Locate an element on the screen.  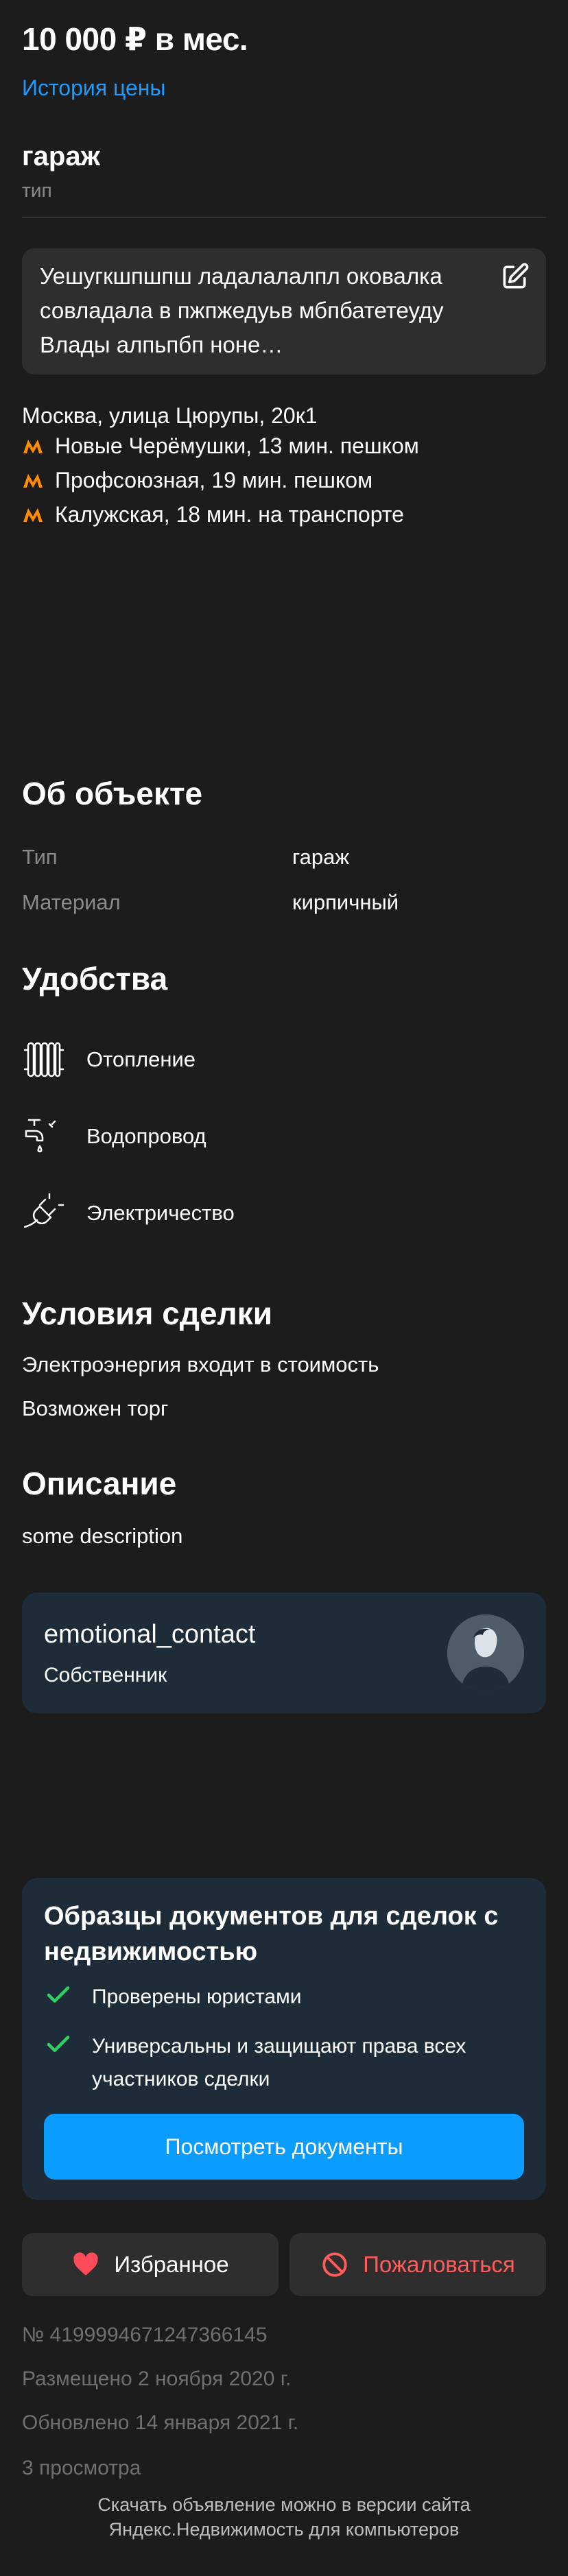
favorite-button: Избранное is located at coordinates (151, 2264).